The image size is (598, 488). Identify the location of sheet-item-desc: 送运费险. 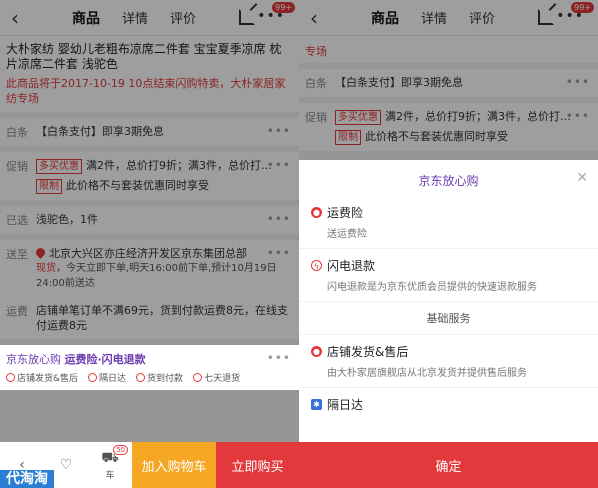
(347, 234).